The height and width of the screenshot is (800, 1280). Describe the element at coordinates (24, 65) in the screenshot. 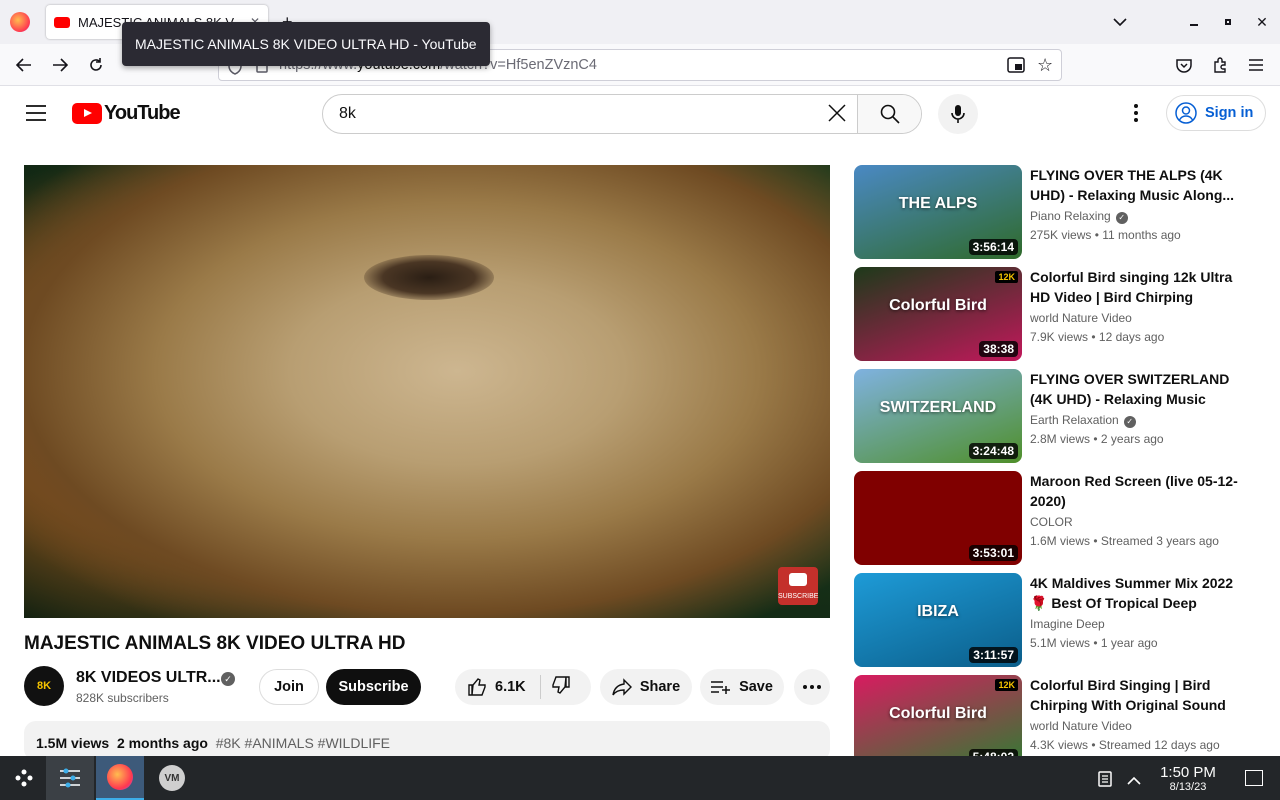

I see `back-icon` at that location.